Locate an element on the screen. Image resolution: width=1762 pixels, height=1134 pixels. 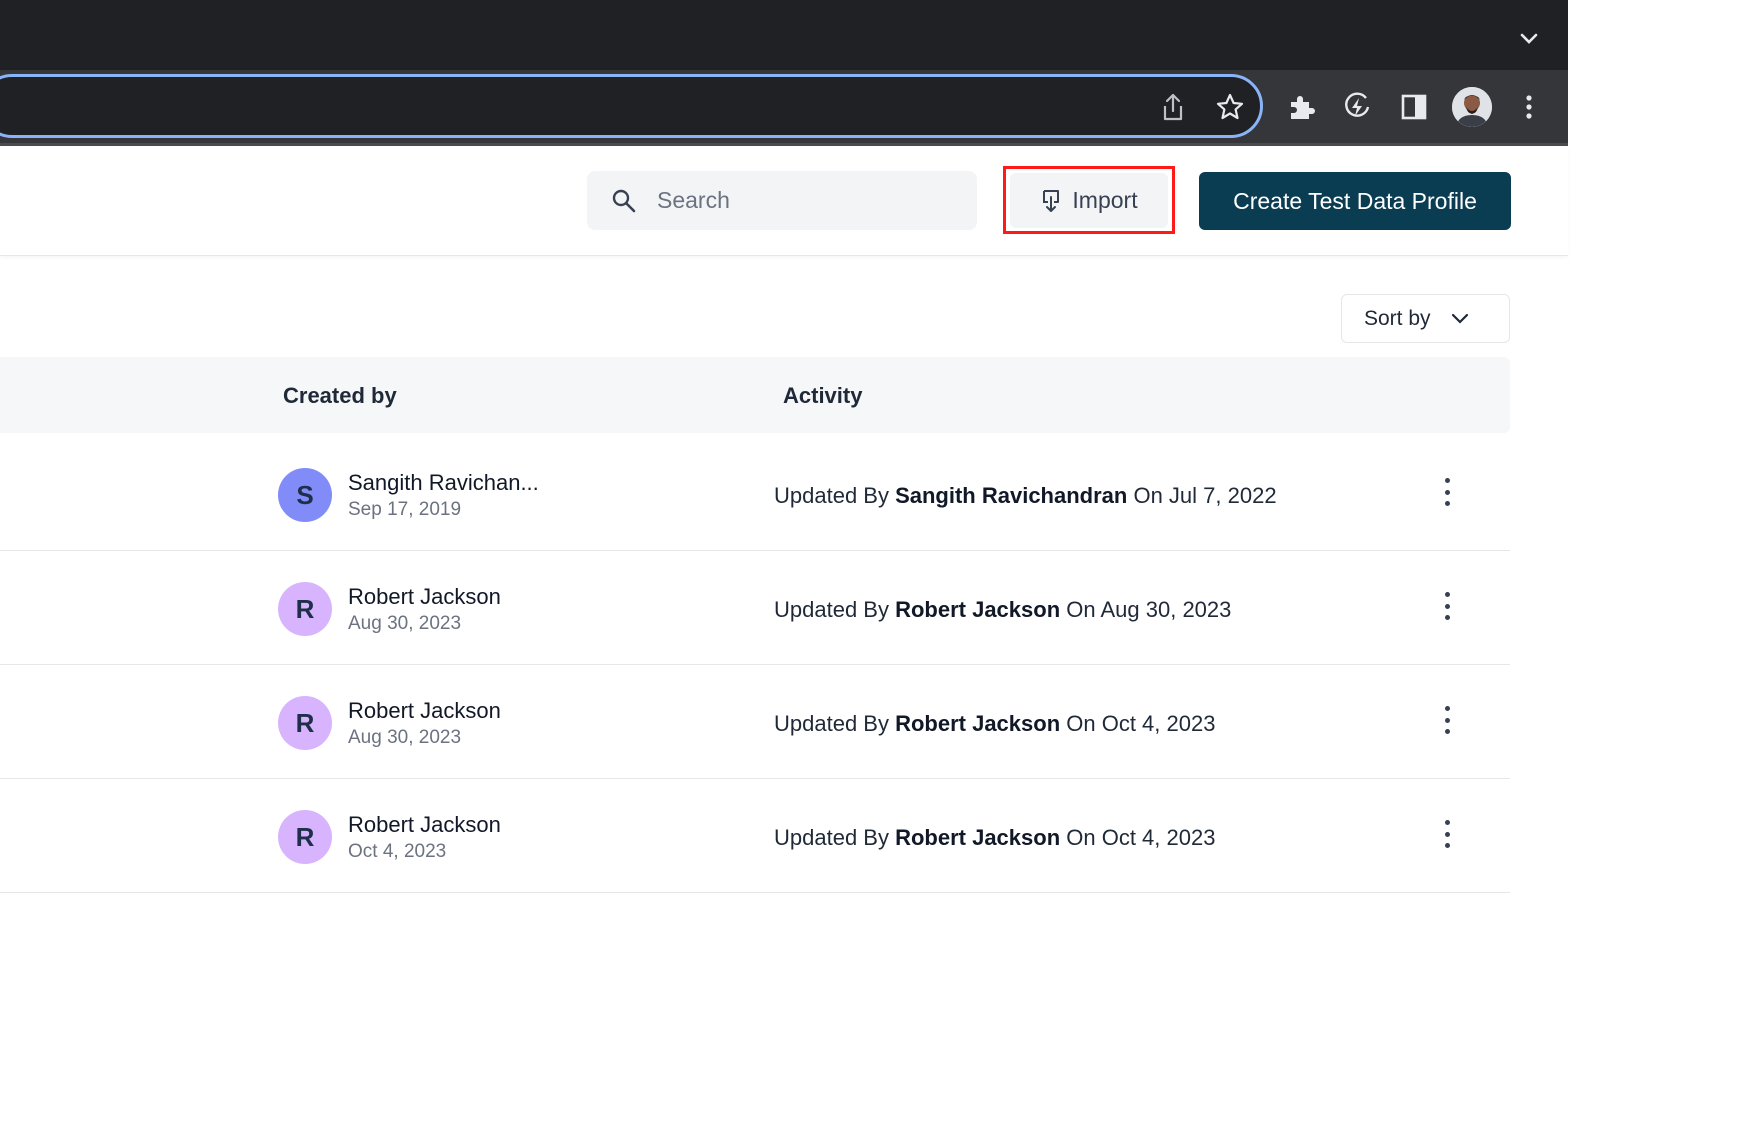
side-panel-icon is located at coordinates (1414, 107).